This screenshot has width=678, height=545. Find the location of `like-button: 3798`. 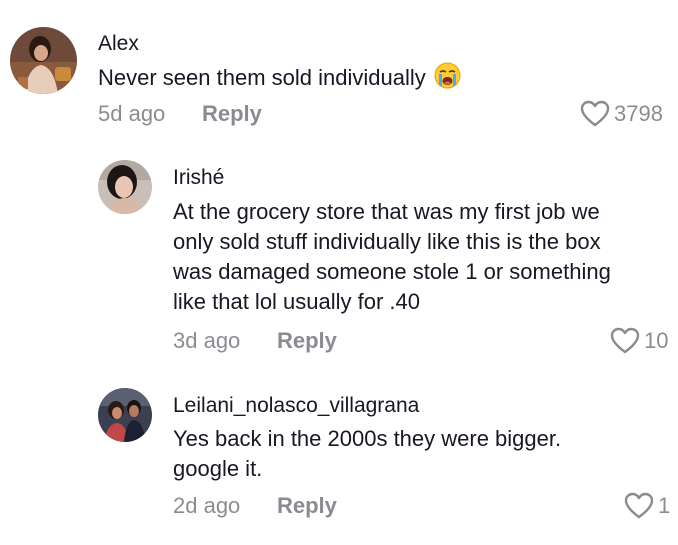

like-button: 3798 is located at coordinates (621, 114).